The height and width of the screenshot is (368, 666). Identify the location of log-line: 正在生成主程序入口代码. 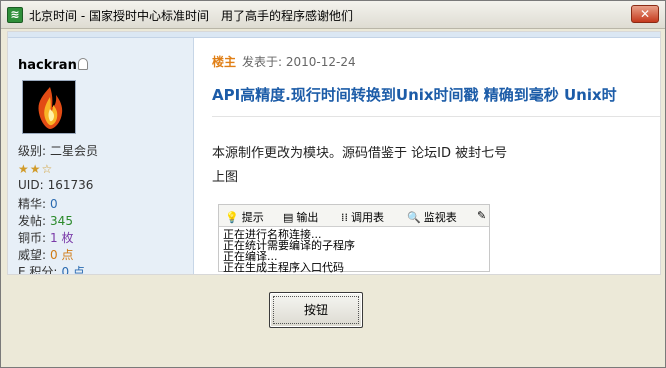
(283, 267).